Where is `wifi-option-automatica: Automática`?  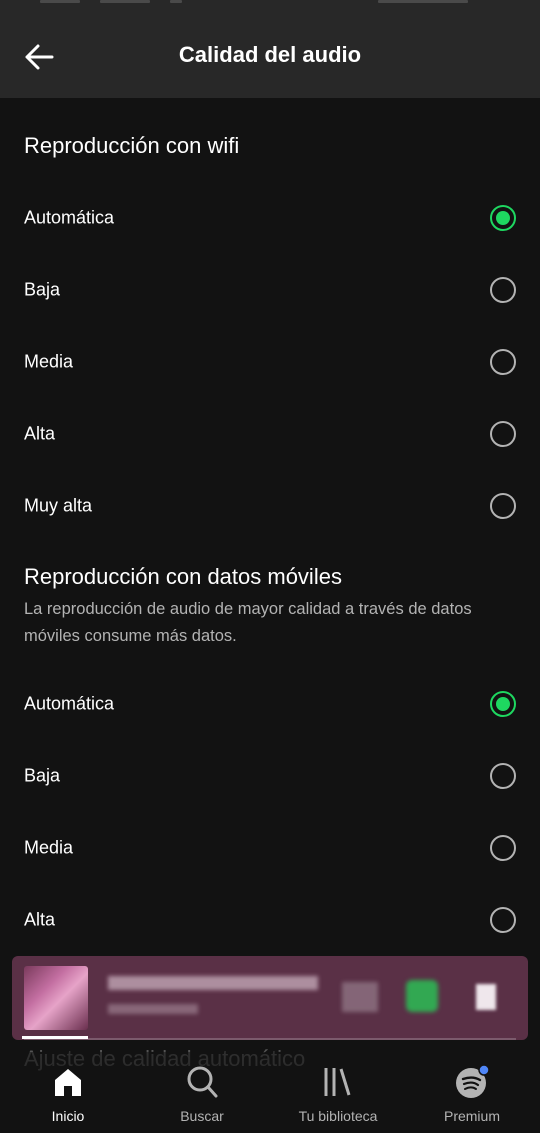
wifi-option-automatica: Automática is located at coordinates (270, 218).